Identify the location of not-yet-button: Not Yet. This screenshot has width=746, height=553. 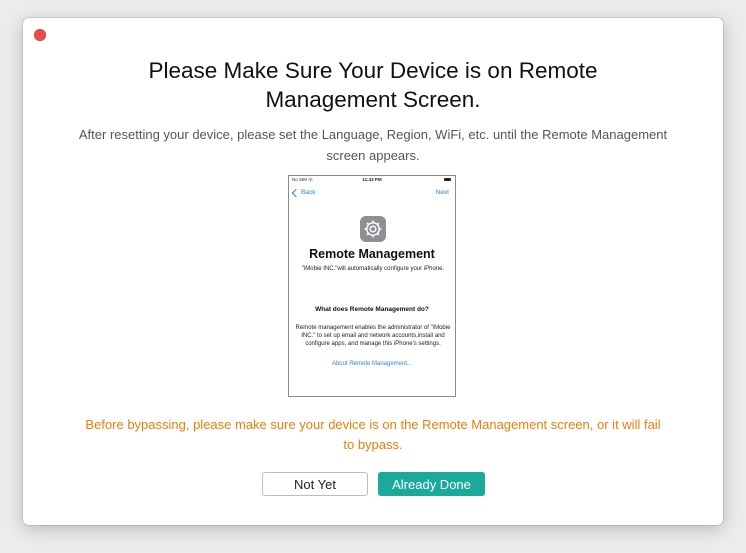
(315, 484).